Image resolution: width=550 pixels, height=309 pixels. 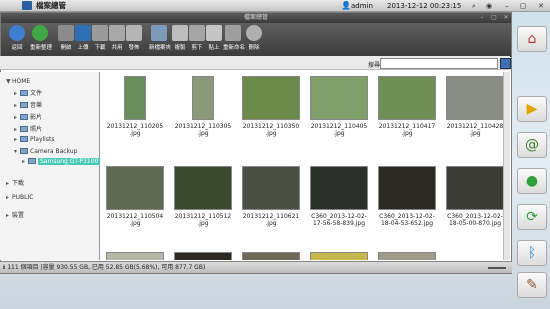 I want to click on window-title-bar: 檔案總管 – ▢ ✕, so click(x=256, y=18).